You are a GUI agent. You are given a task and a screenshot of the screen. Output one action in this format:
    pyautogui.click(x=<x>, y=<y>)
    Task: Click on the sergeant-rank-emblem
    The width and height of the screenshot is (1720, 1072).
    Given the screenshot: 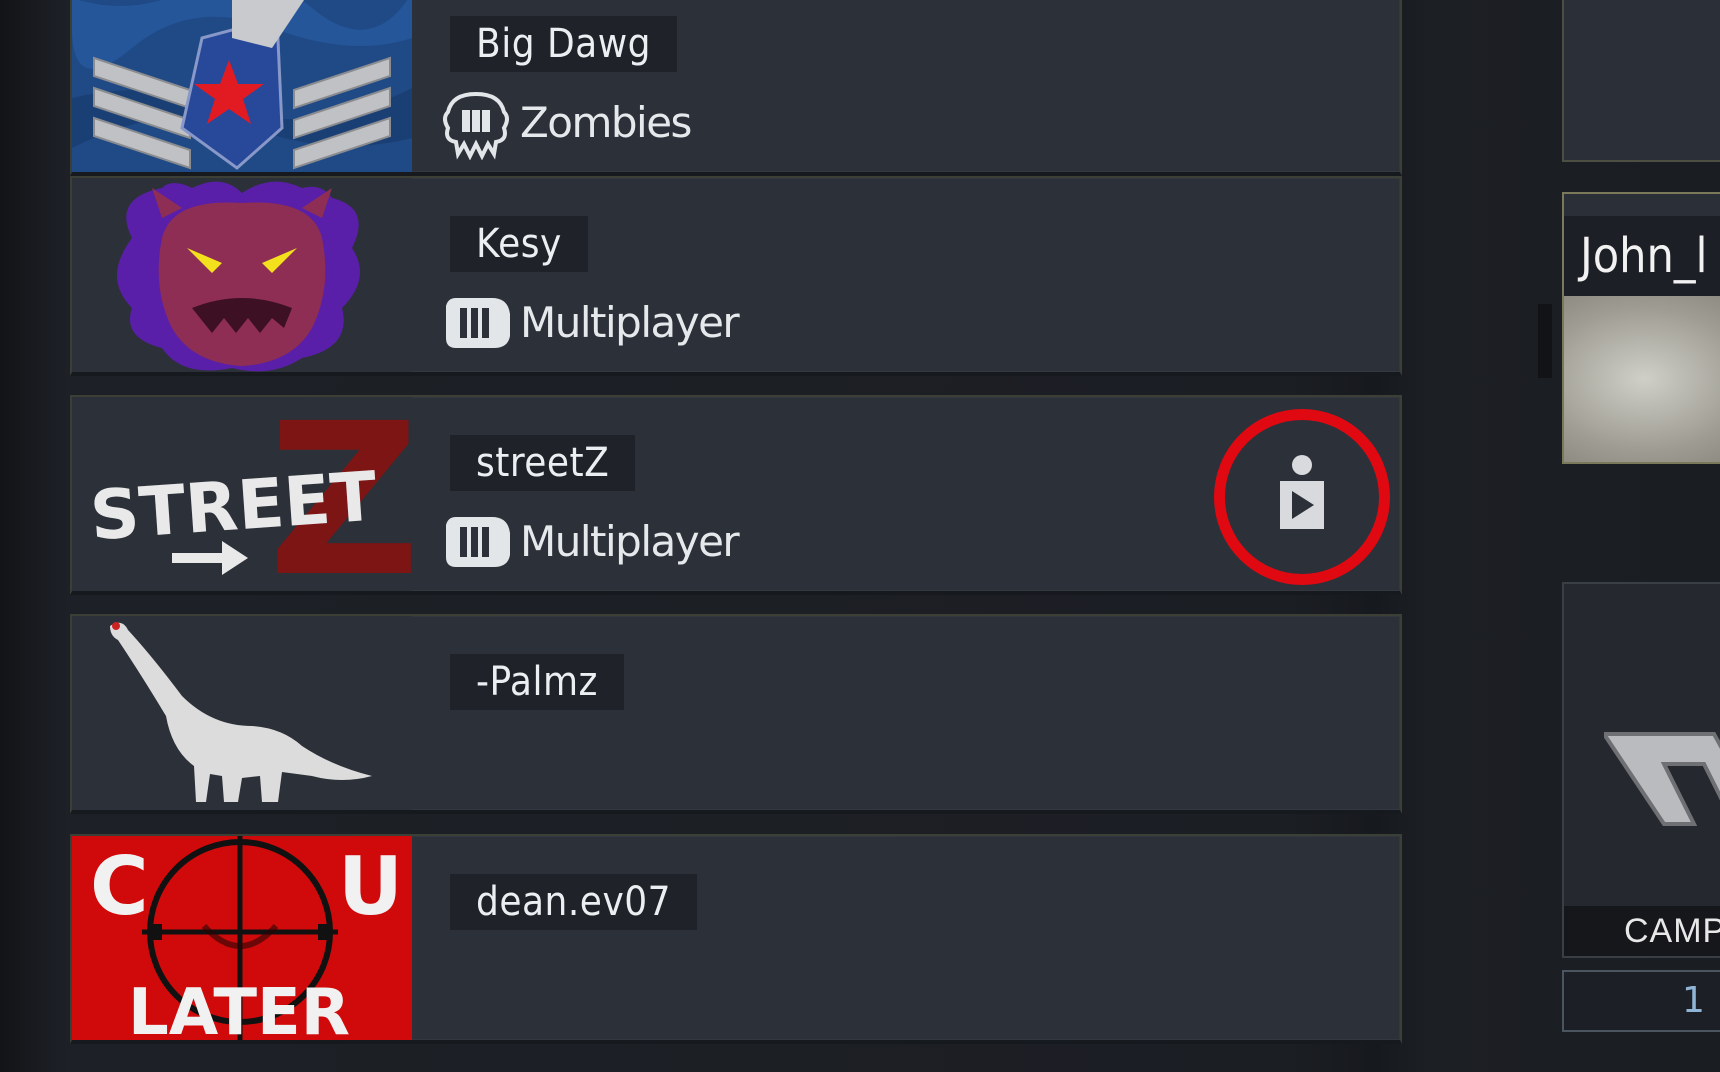 What is the action you would take?
    pyautogui.click(x=242, y=86)
    